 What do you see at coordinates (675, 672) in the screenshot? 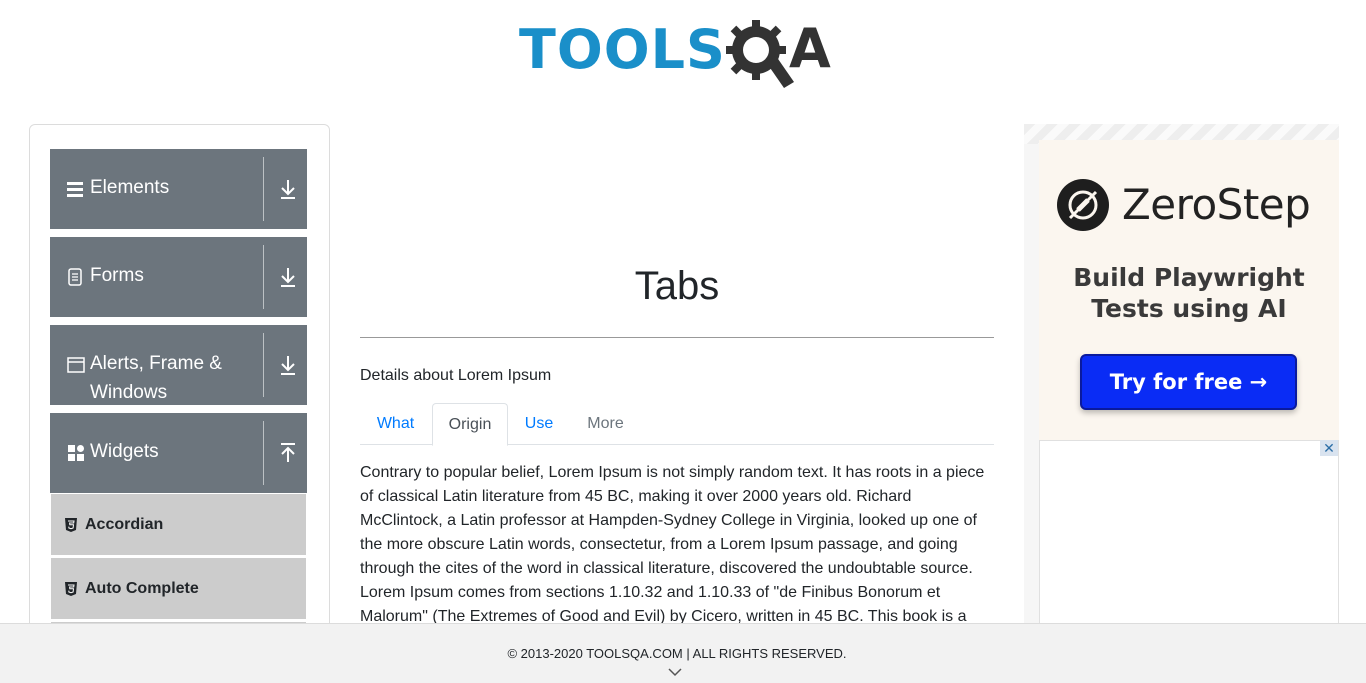
I see `chevron-down-icon` at bounding box center [675, 672].